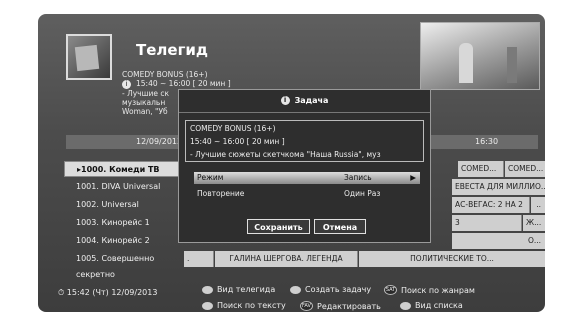 This screenshot has width=571, height=325. I want to click on legend-label: Поиск по тексту, so click(251, 305).